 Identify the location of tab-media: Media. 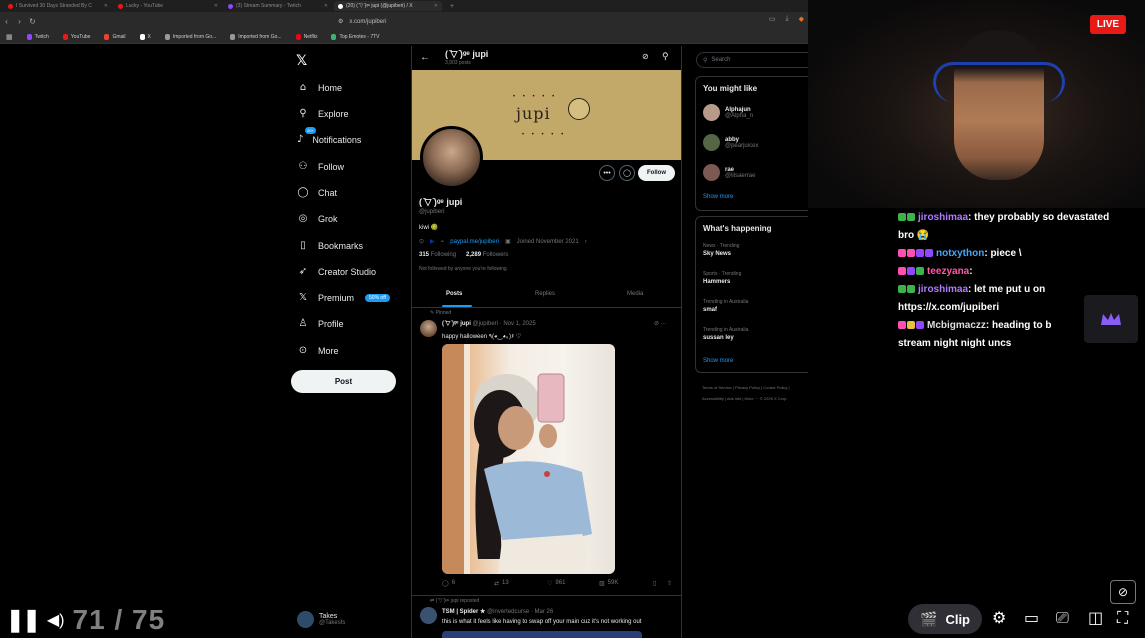
(635, 294).